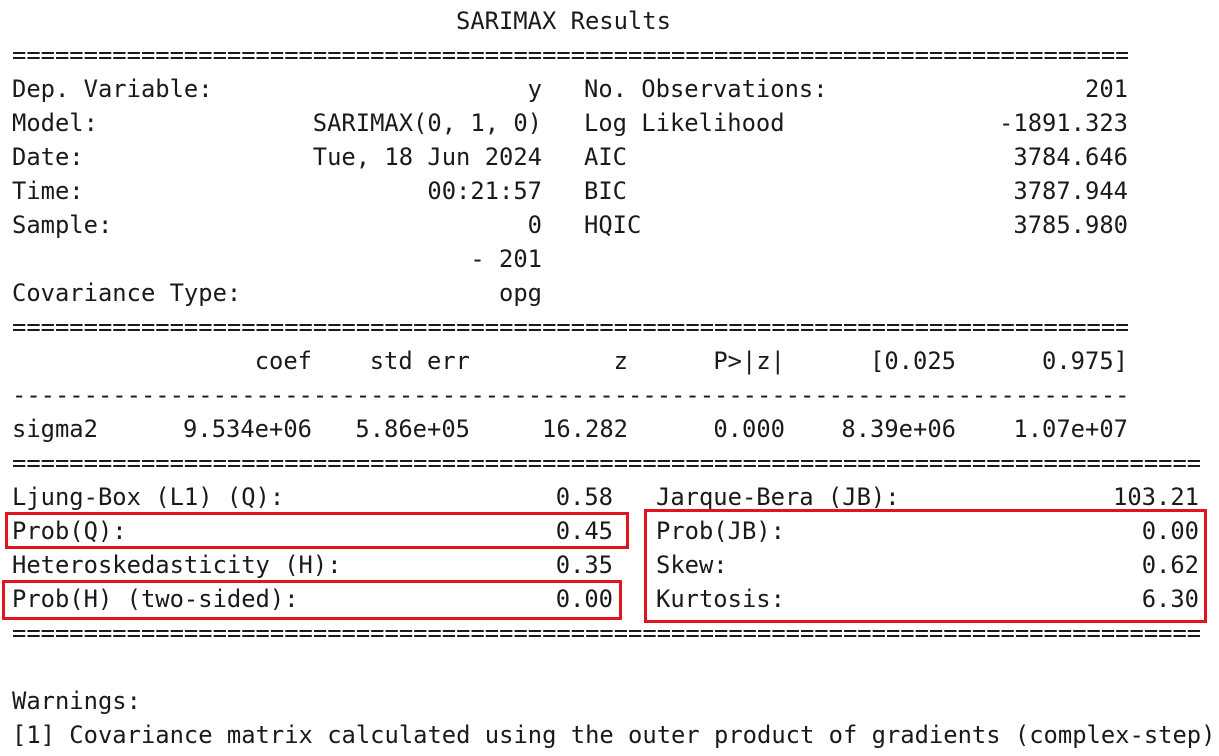 The width and height of the screenshot is (1219, 756). What do you see at coordinates (1106, 89) in the screenshot?
I see `no-observations-value: 201` at bounding box center [1106, 89].